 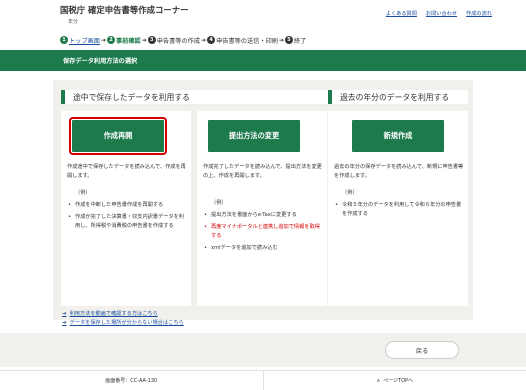 I want to click on continue-section-title: 途中で保存したデータを利用する, so click(x=198, y=97).